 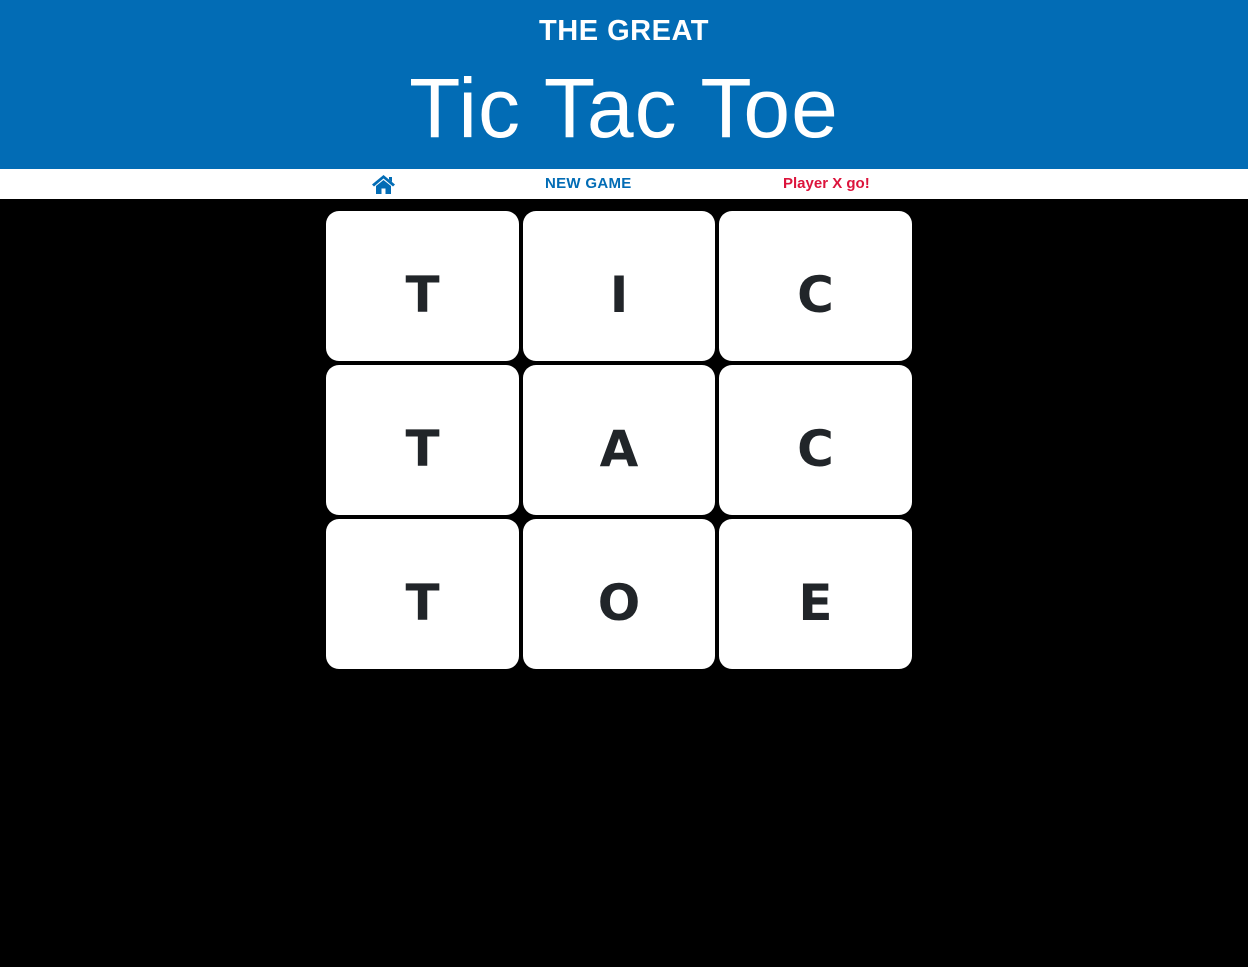 What do you see at coordinates (624, 31) in the screenshot?
I see `page-subtitle: THE GREAT` at bounding box center [624, 31].